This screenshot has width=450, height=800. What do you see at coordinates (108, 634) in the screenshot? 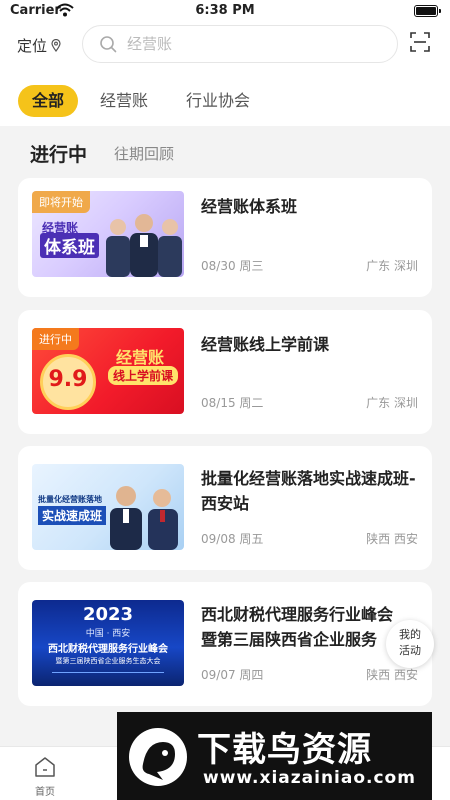
I see `thumbnail-city: 中国 · 西安` at bounding box center [108, 634].